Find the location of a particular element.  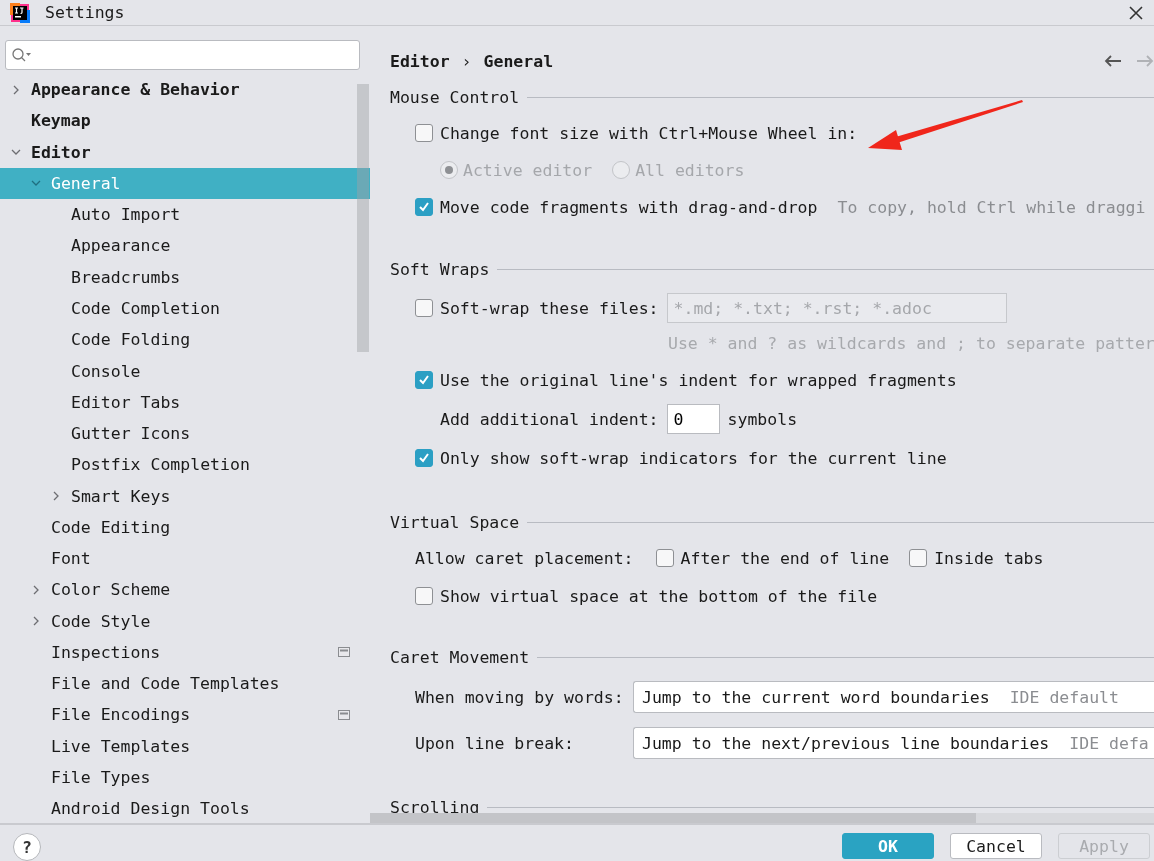

tree-item: Auto Import is located at coordinates (185, 215).